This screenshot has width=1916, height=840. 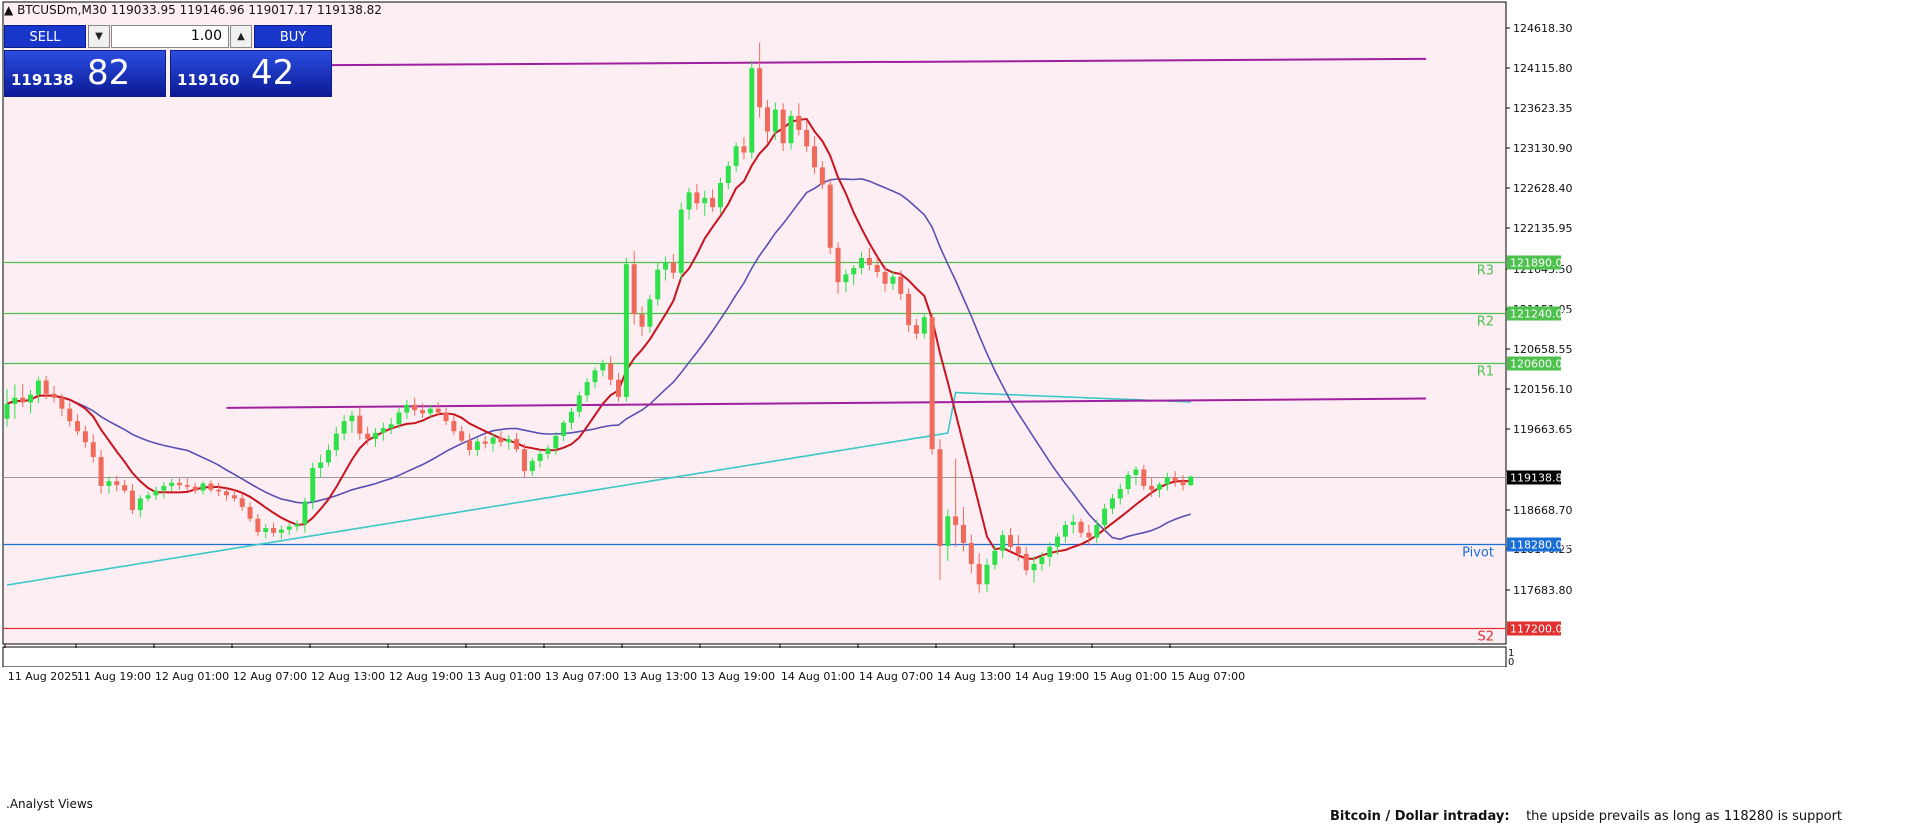 I want to click on y-tick-label: 123130.90, so click(x=1543, y=148).